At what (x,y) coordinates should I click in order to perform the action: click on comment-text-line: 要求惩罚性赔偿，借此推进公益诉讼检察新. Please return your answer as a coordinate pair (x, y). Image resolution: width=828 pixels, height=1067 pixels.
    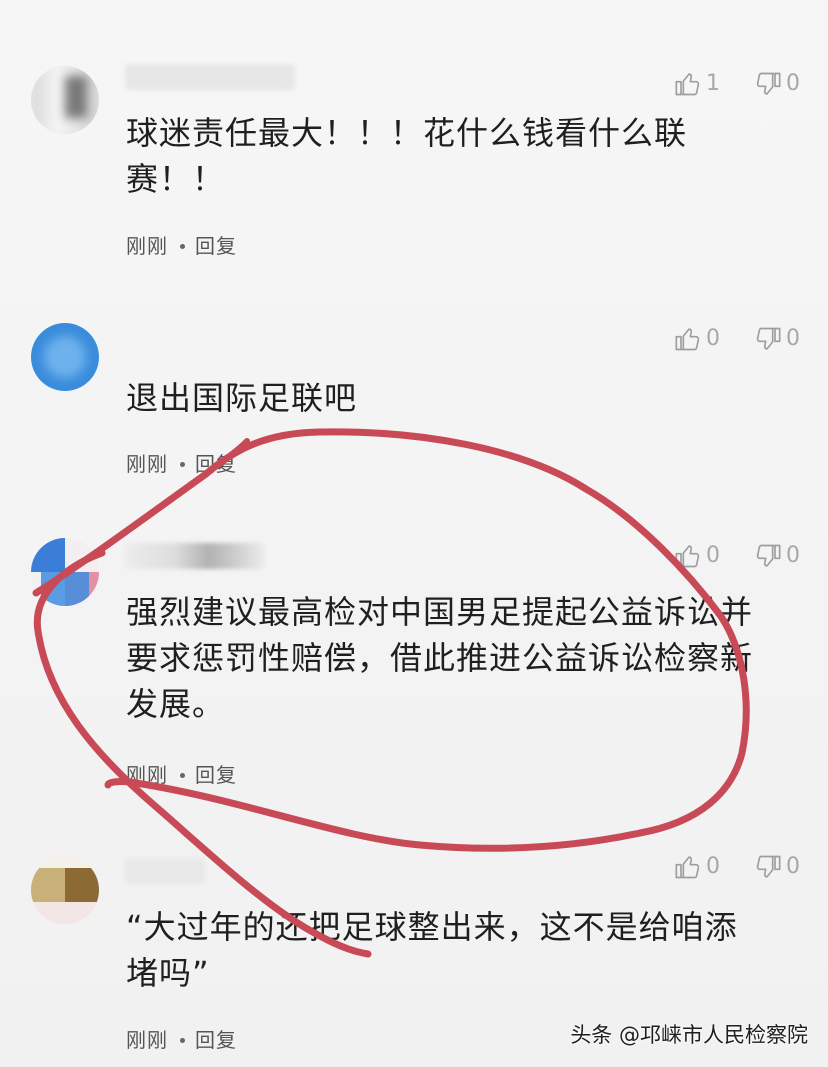
    Looking at the image, I should click on (440, 658).